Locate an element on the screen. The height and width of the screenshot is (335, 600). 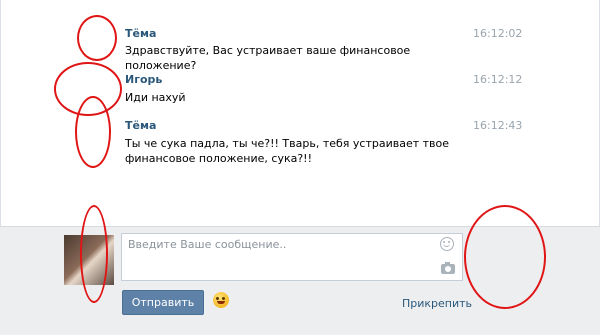
message-input-box is located at coordinates (292, 257).